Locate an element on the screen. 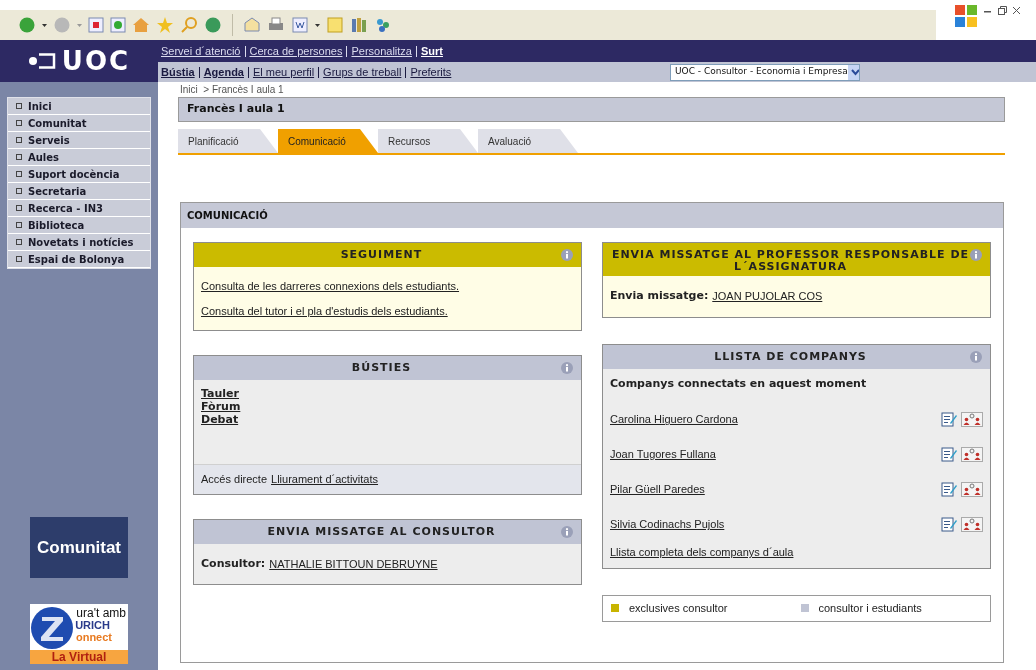 This screenshot has height=670, width=1036. close-icon is located at coordinates (1017, 10).